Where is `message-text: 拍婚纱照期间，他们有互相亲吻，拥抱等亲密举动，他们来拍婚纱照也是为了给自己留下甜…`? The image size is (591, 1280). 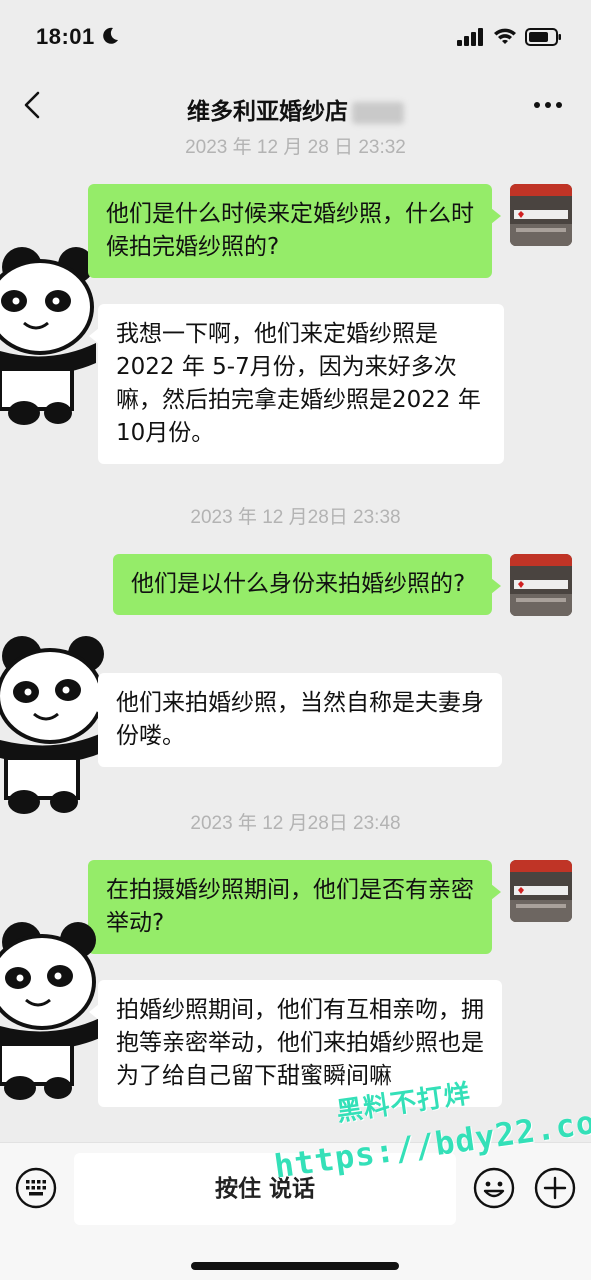
message-text: 拍婚纱照期间，他们有互相亲吻，拥抱等亲密举动，他们来拍婚纱照也是为了给自己留下甜… is located at coordinates (300, 1043).